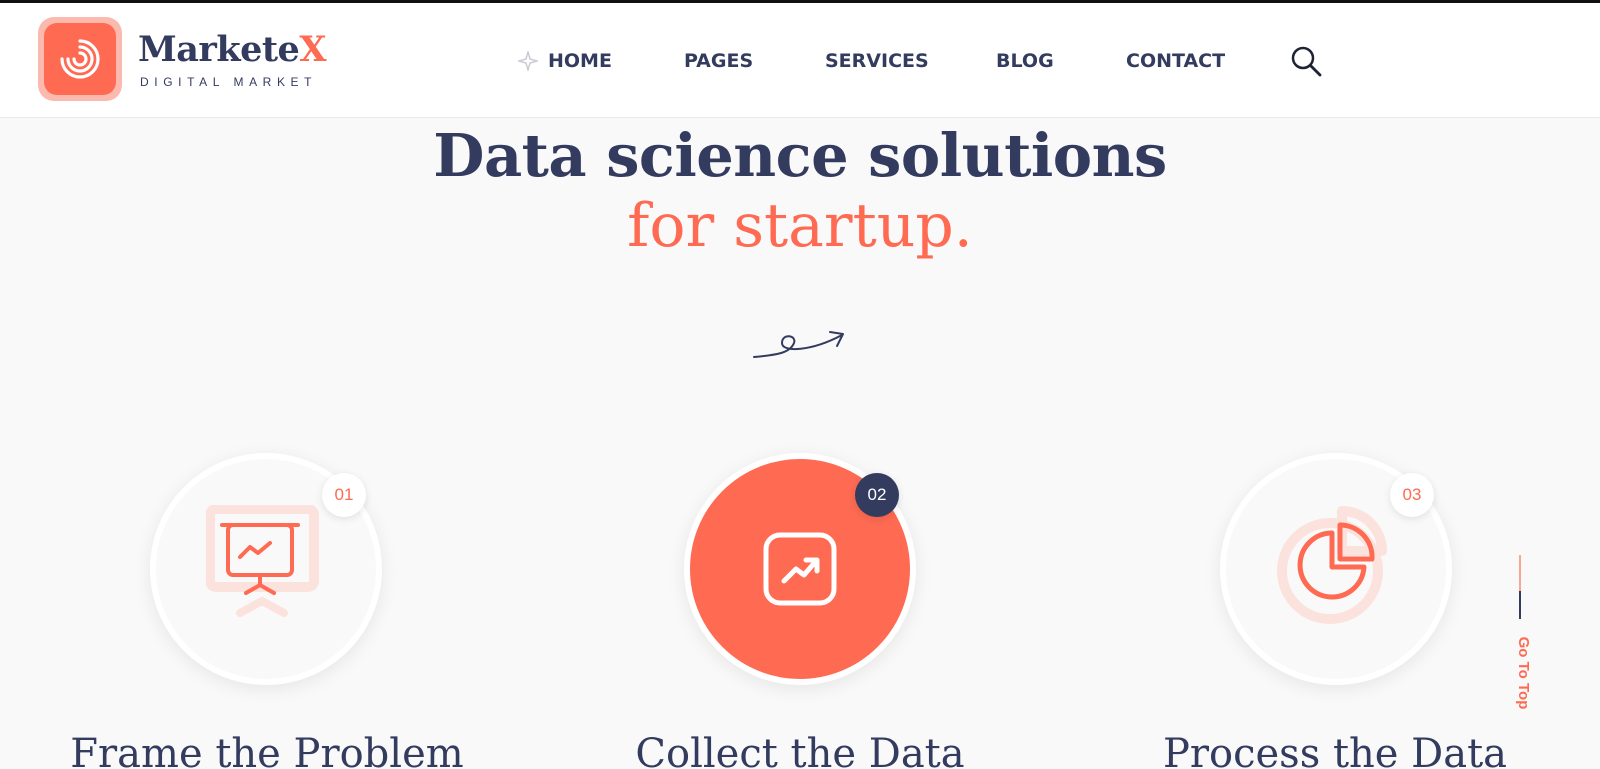  I want to click on nav-services: SERVICES, so click(877, 61).